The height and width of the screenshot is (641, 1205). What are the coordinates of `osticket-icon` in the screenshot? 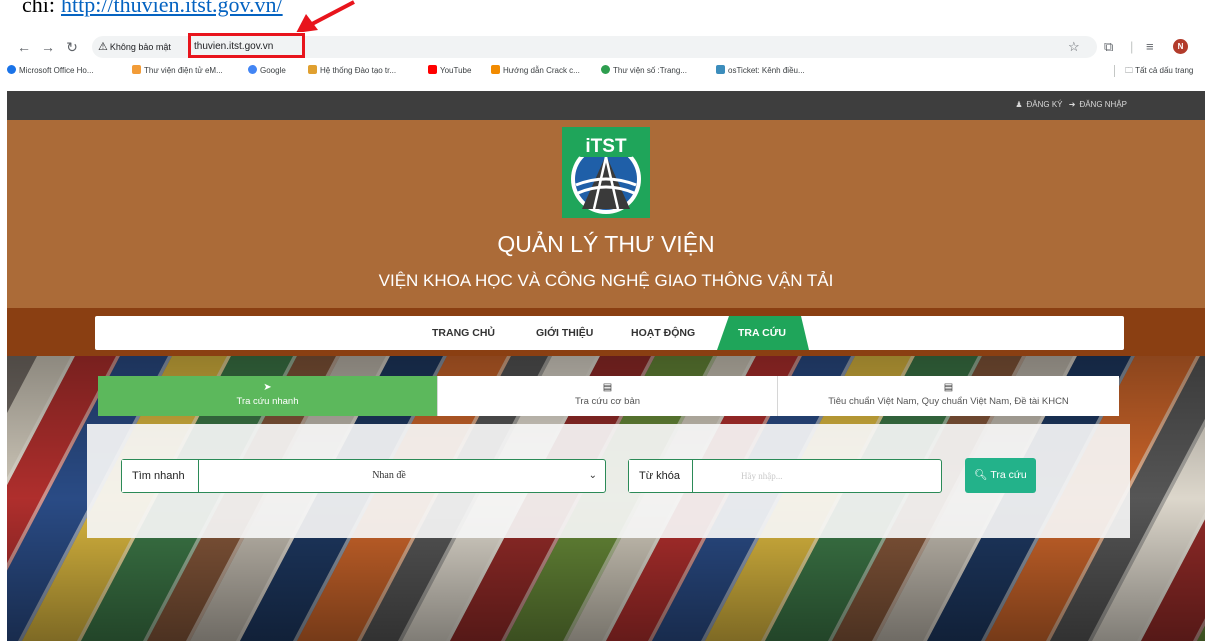 It's located at (720, 69).